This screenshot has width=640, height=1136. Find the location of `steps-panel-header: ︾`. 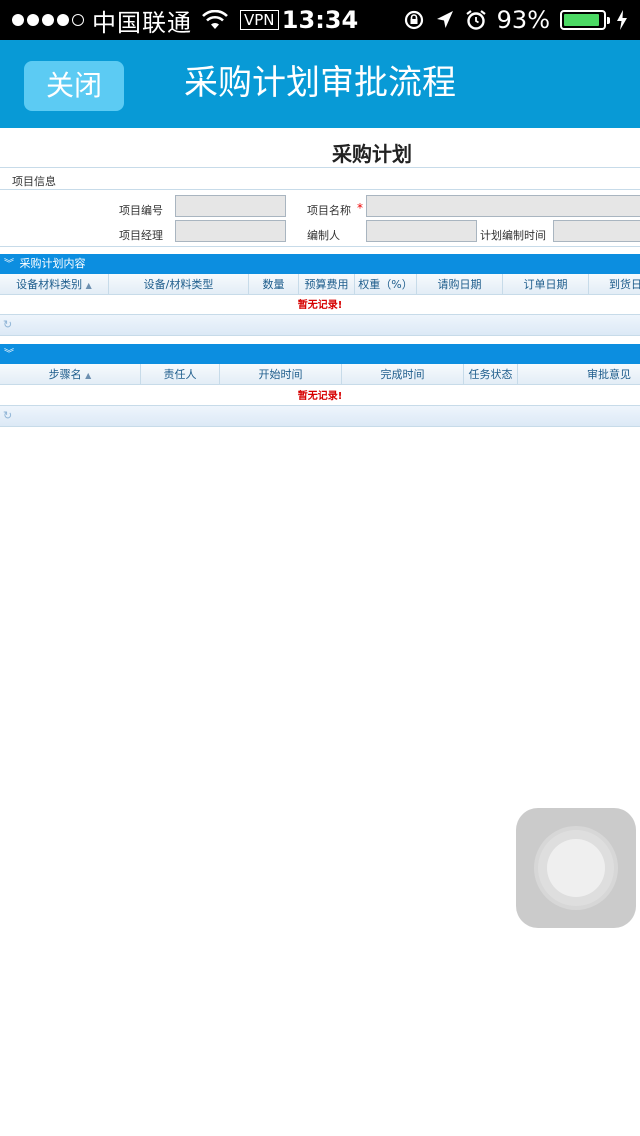

steps-panel-header: ︾ is located at coordinates (320, 354).